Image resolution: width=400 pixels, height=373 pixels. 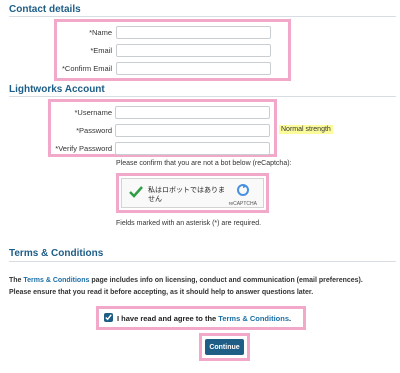 What do you see at coordinates (242, 204) in the screenshot?
I see `recaptcha-brand: reCAPTCHA` at bounding box center [242, 204].